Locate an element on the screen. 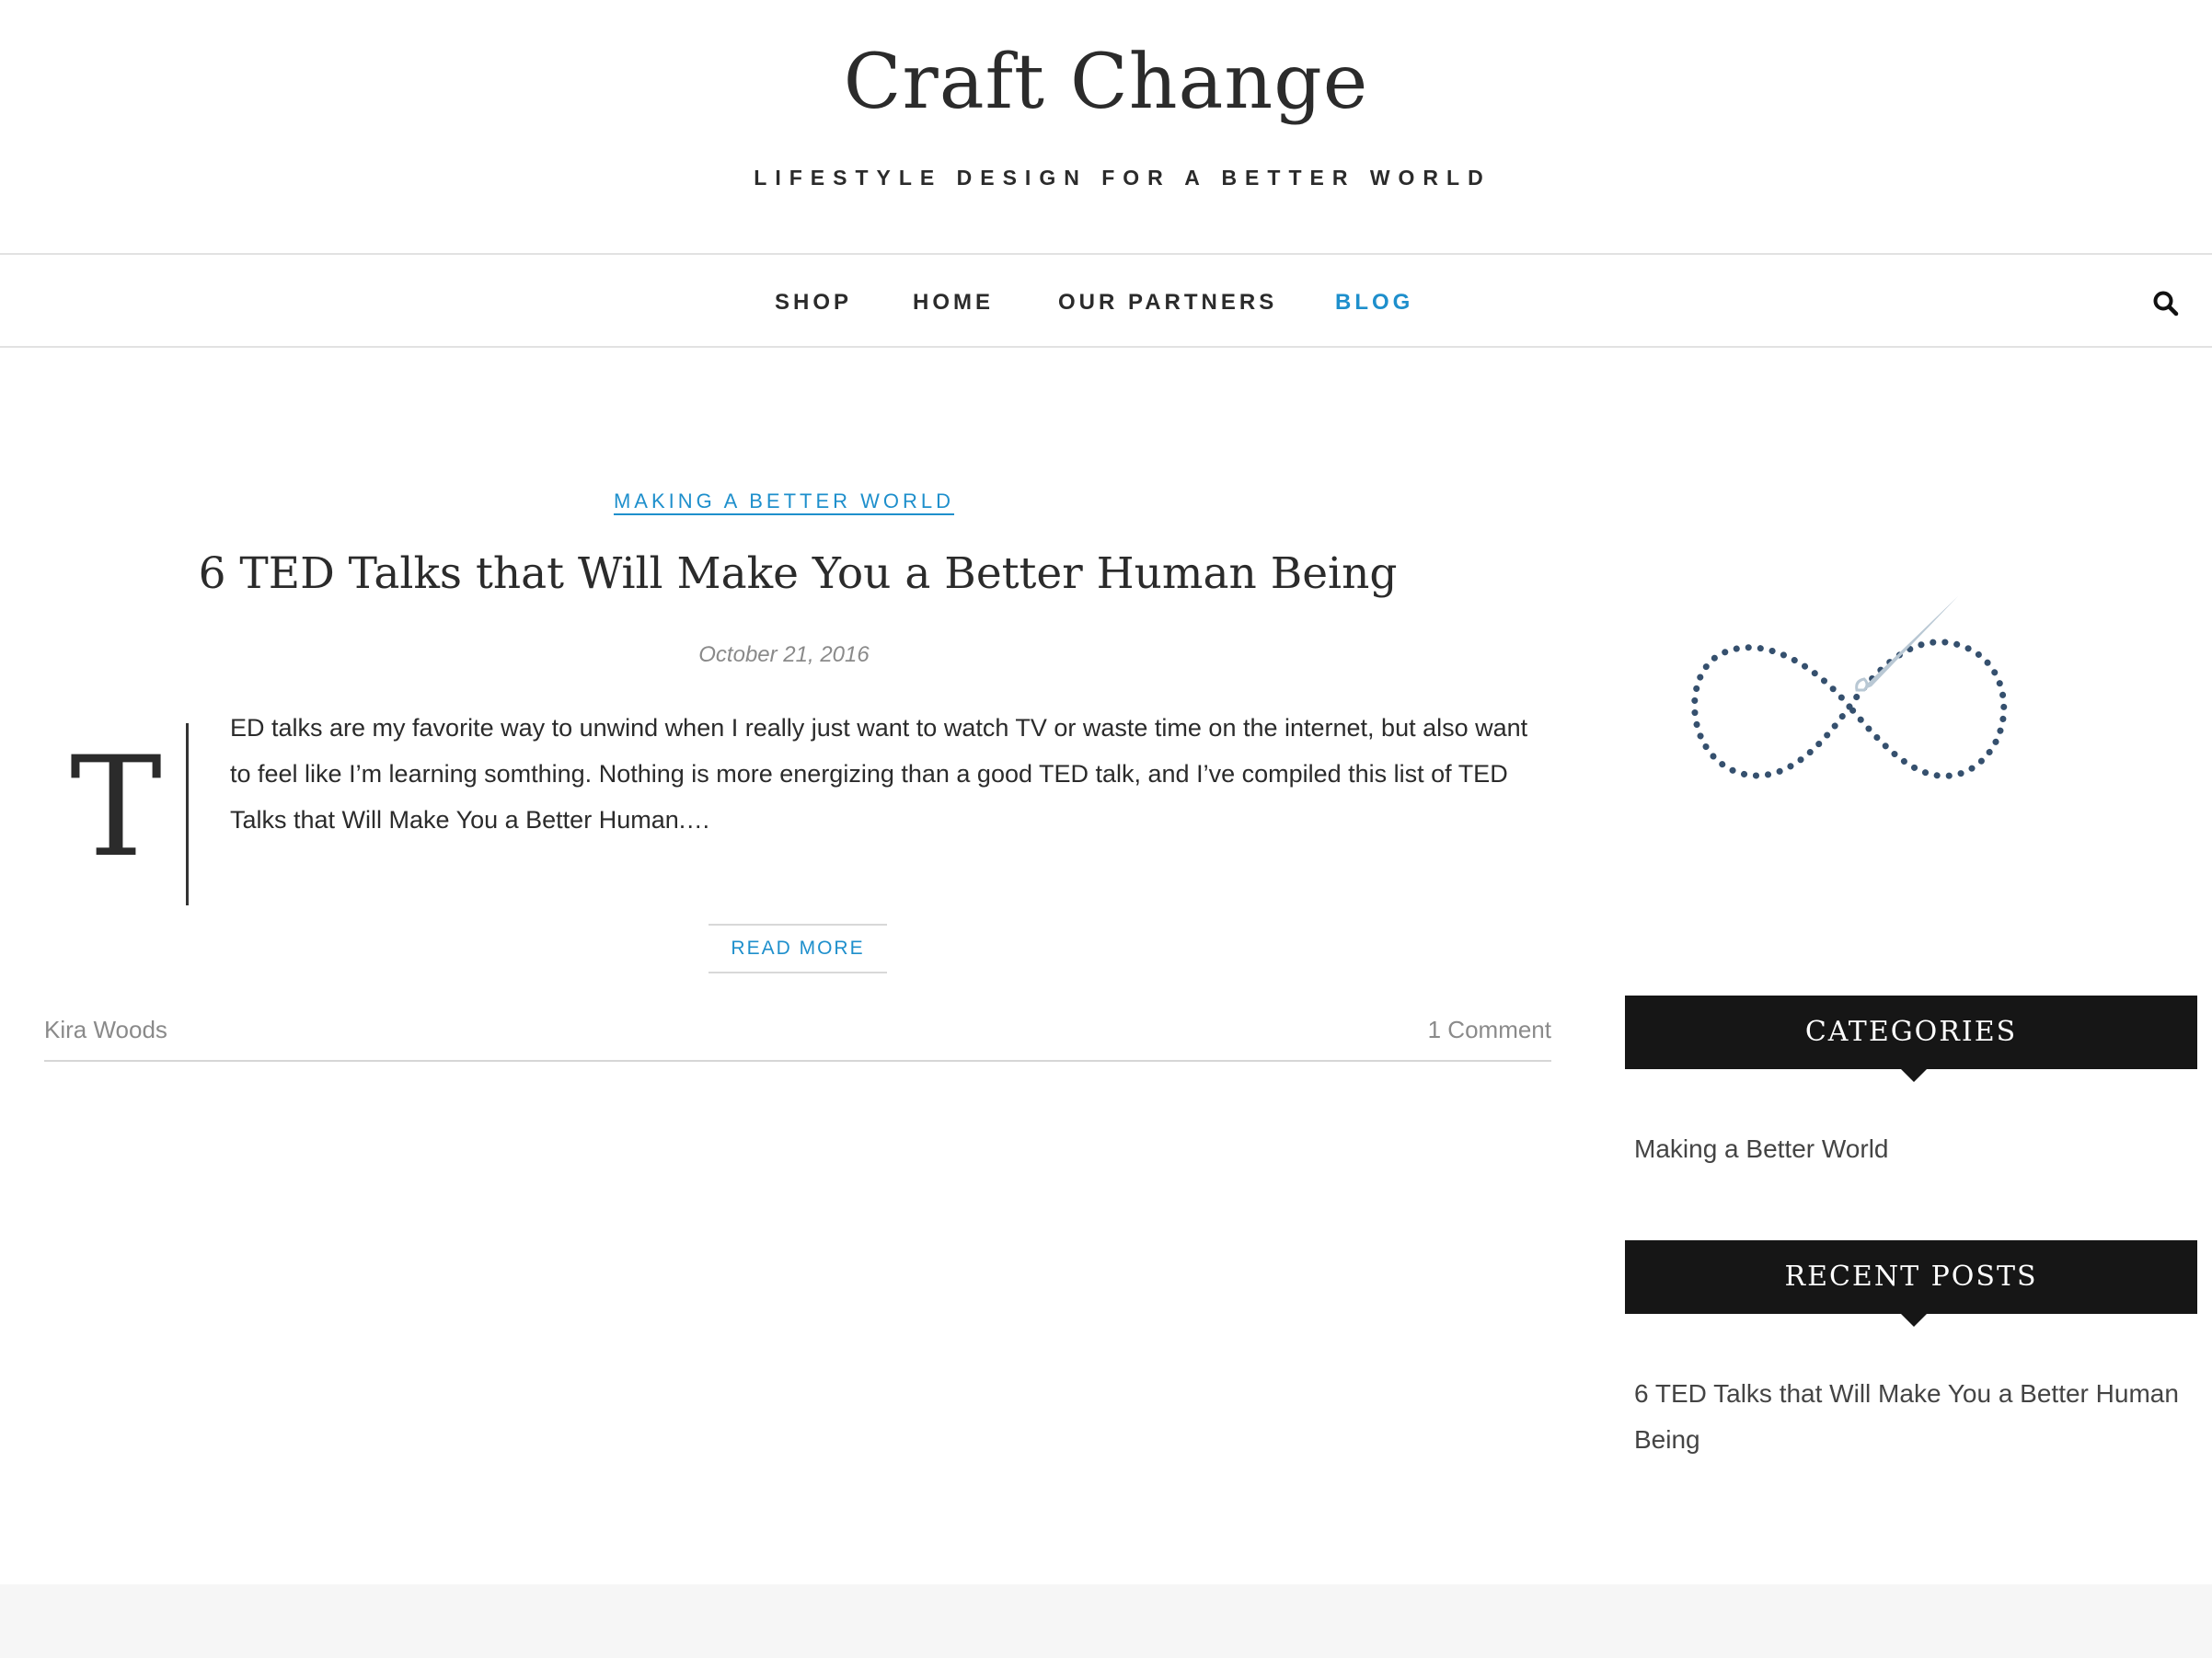 The width and height of the screenshot is (2212, 1658). drop-cap: T is located at coordinates (116, 808).